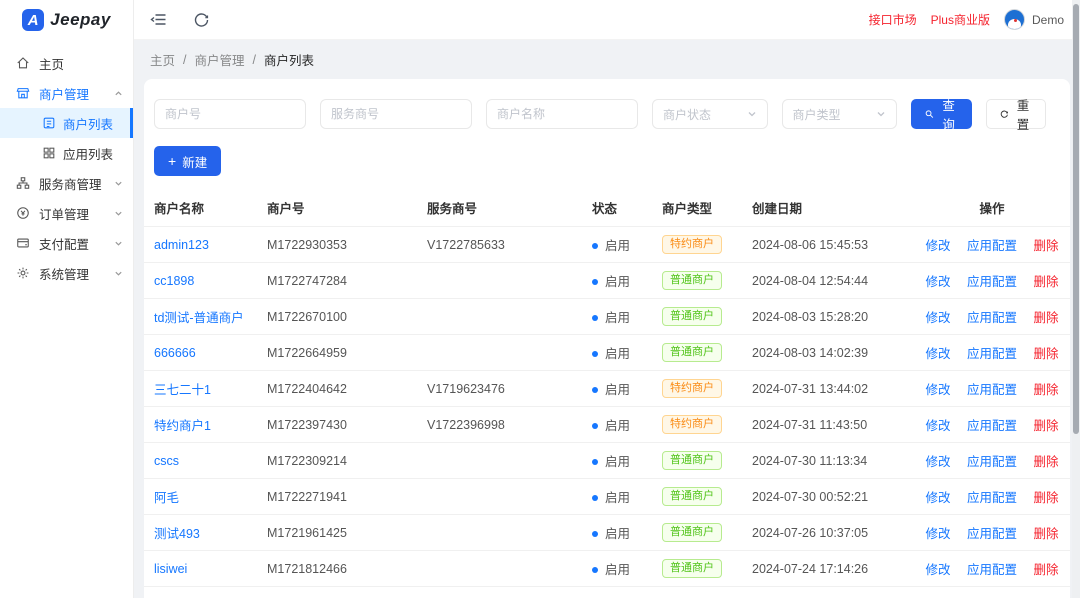 The image size is (1080, 598). Describe the element at coordinates (829, 496) in the screenshot. I see `created-date-cell: 2024-07-30 00:52:21` at that location.